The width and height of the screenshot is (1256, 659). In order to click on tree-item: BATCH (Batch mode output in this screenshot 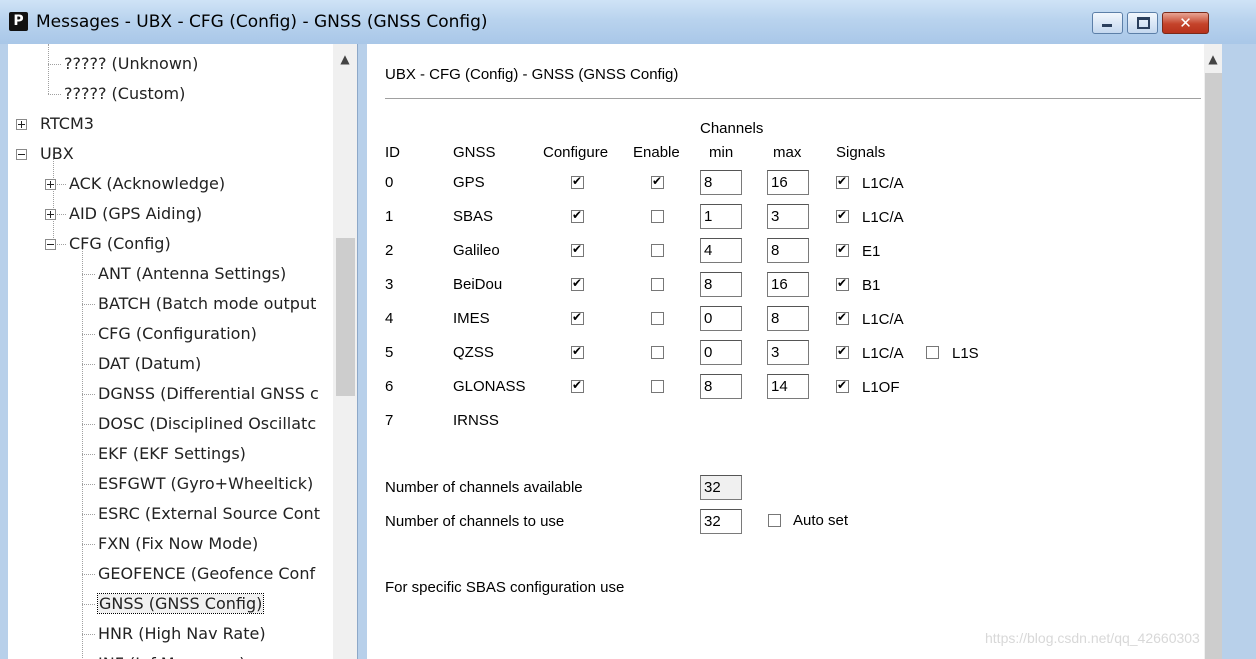, I will do `click(207, 304)`.